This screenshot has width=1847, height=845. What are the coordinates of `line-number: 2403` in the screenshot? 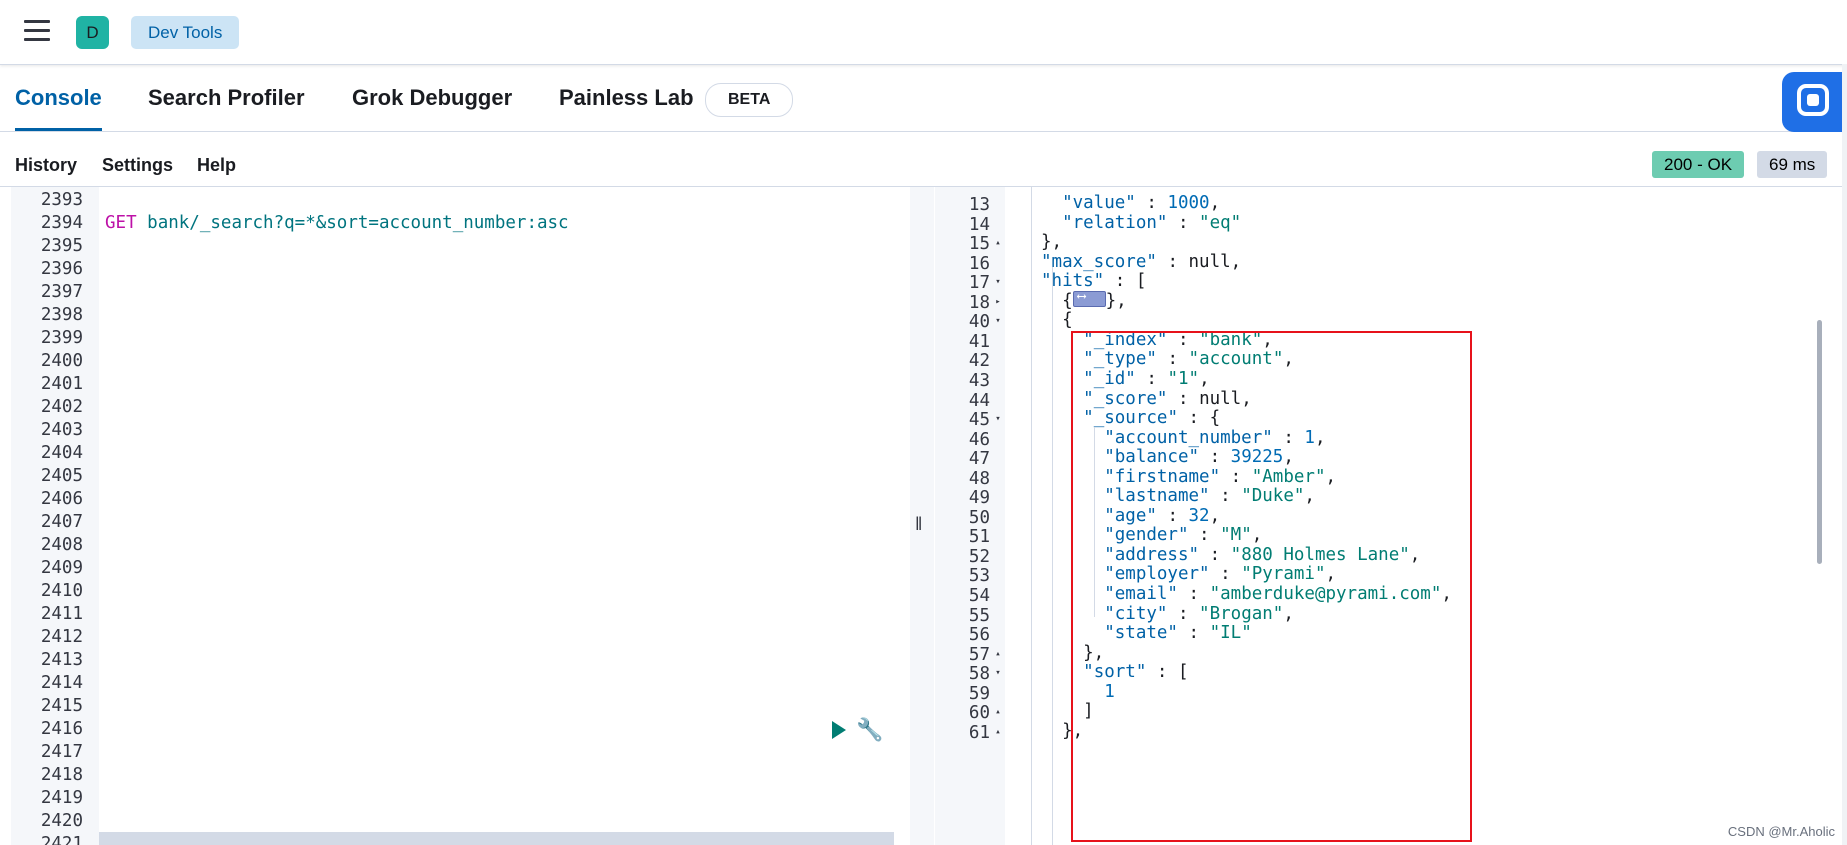 It's located at (61, 430).